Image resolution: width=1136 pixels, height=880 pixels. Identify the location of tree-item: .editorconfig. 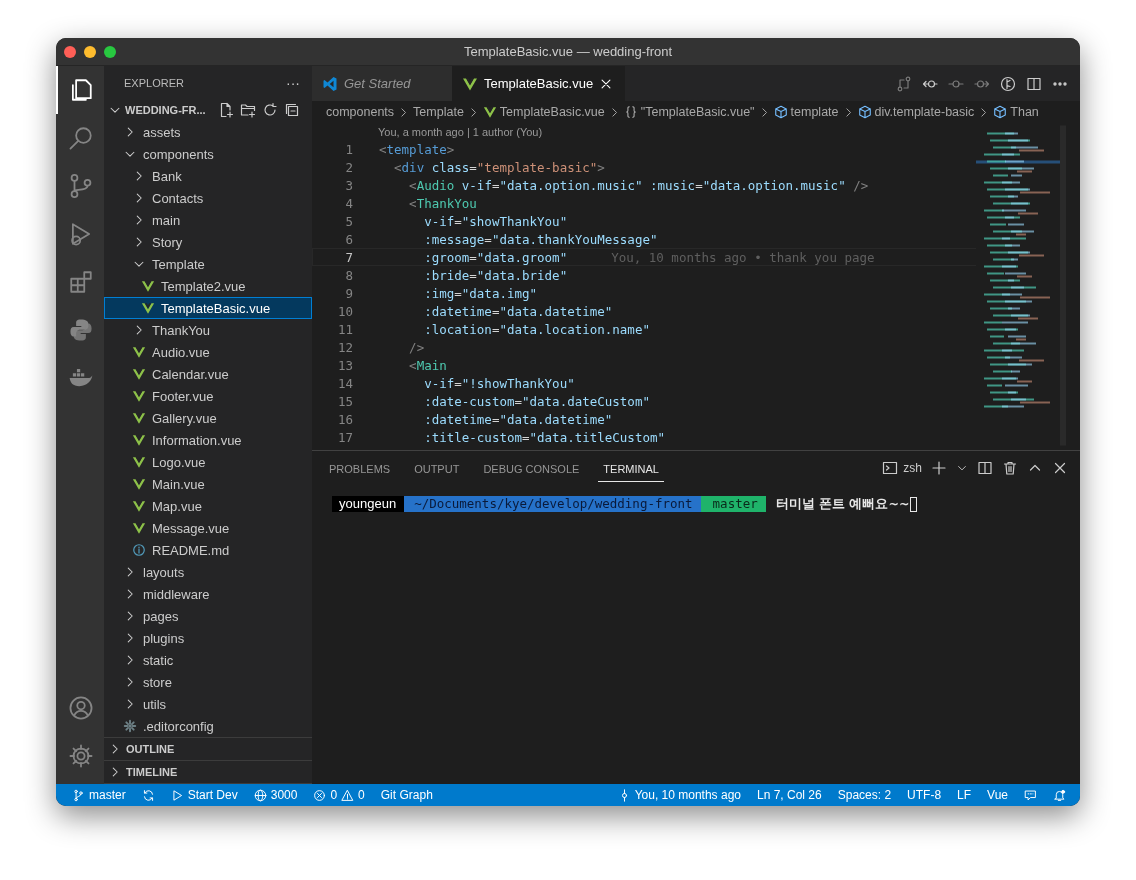
(208, 726).